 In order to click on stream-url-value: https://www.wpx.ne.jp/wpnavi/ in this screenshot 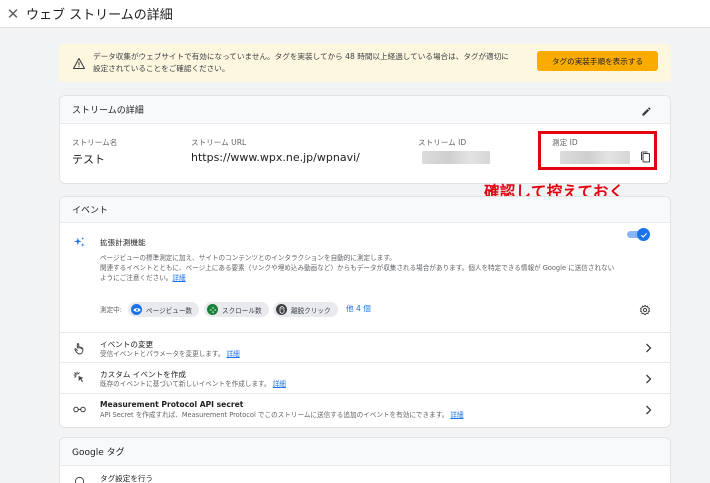, I will do `click(275, 157)`.